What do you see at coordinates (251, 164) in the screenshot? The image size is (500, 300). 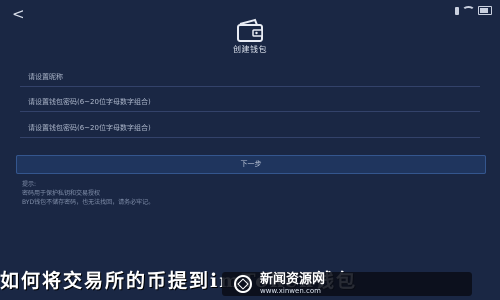 I see `next-button: 下一步` at bounding box center [251, 164].